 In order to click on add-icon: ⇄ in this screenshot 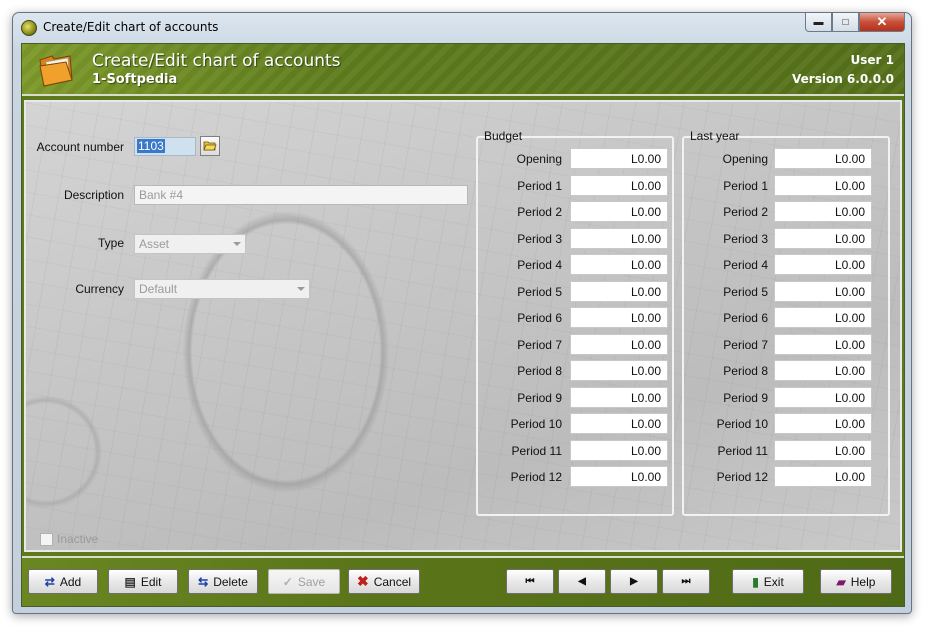, I will do `click(49, 581)`.